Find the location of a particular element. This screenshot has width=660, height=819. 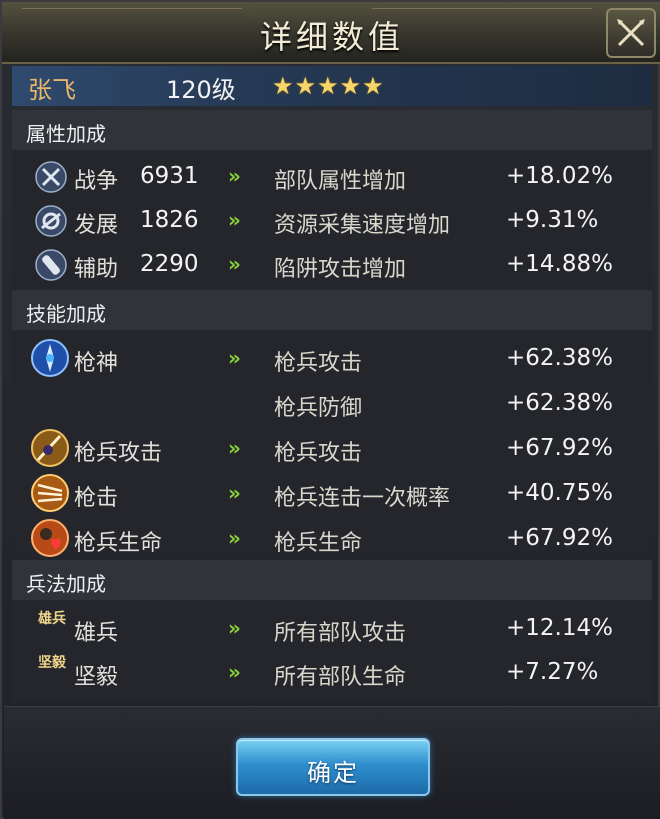

skill-row-spear-strike: 枪击 » 枪兵连击一次概率 +40.75% is located at coordinates (332, 493).